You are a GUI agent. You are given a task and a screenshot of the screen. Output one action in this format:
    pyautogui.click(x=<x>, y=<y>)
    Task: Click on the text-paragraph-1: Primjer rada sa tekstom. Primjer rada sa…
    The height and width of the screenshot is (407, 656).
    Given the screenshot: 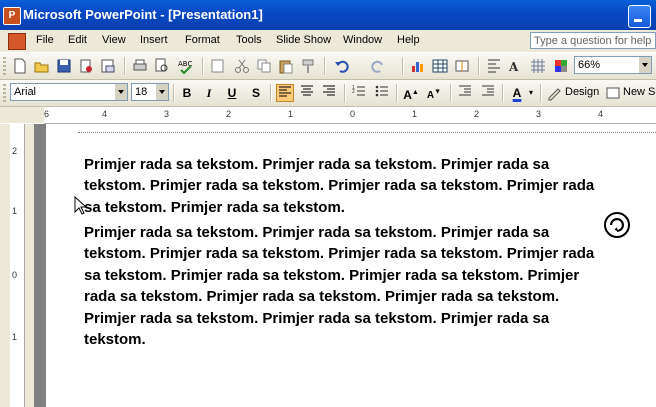 What is the action you would take?
    pyautogui.click(x=364, y=186)
    